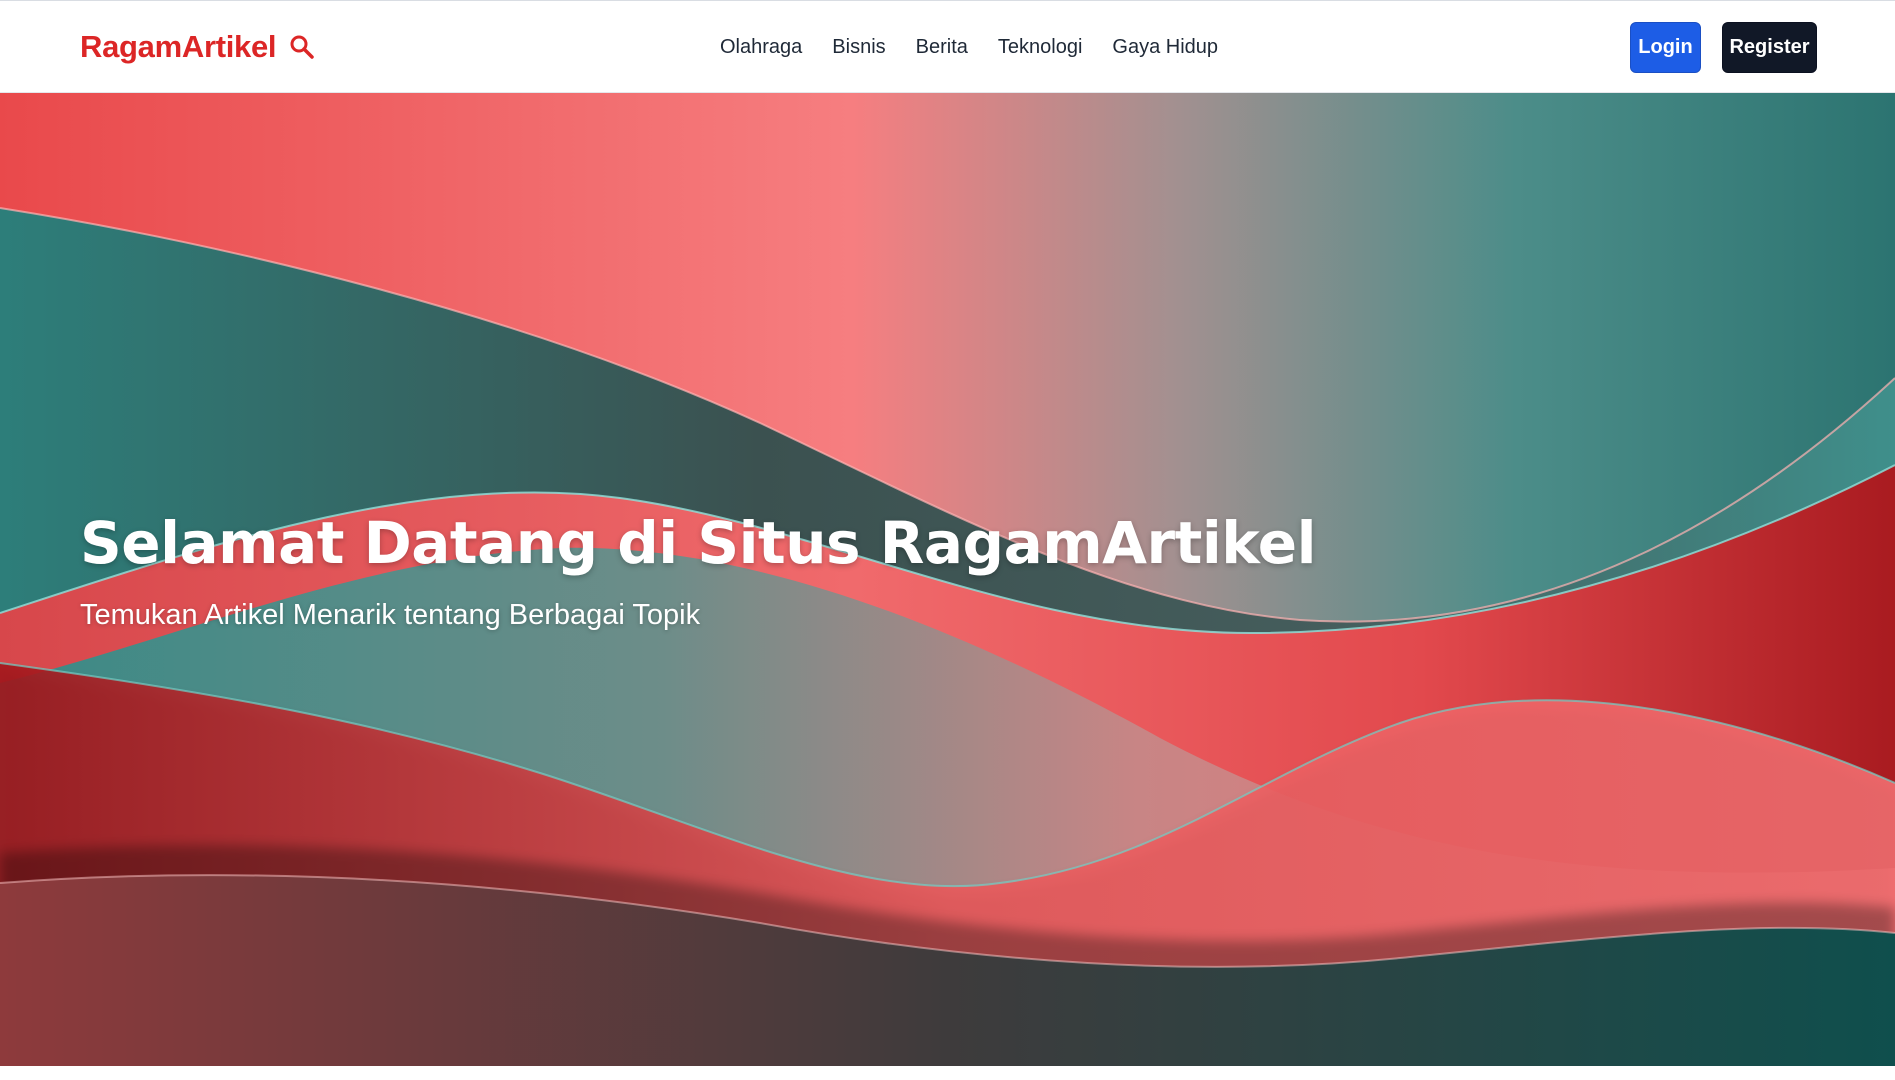 The image size is (1895, 1080). Describe the element at coordinates (1040, 47) in the screenshot. I see `nav-link-teknologi: Teknologi` at that location.